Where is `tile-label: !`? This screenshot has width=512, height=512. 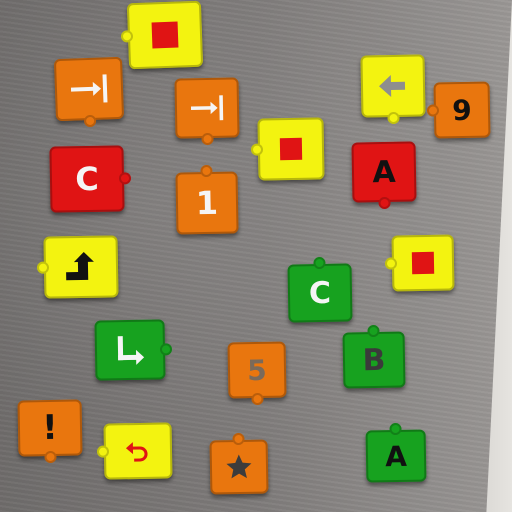 tile-label: ! is located at coordinates (50, 428).